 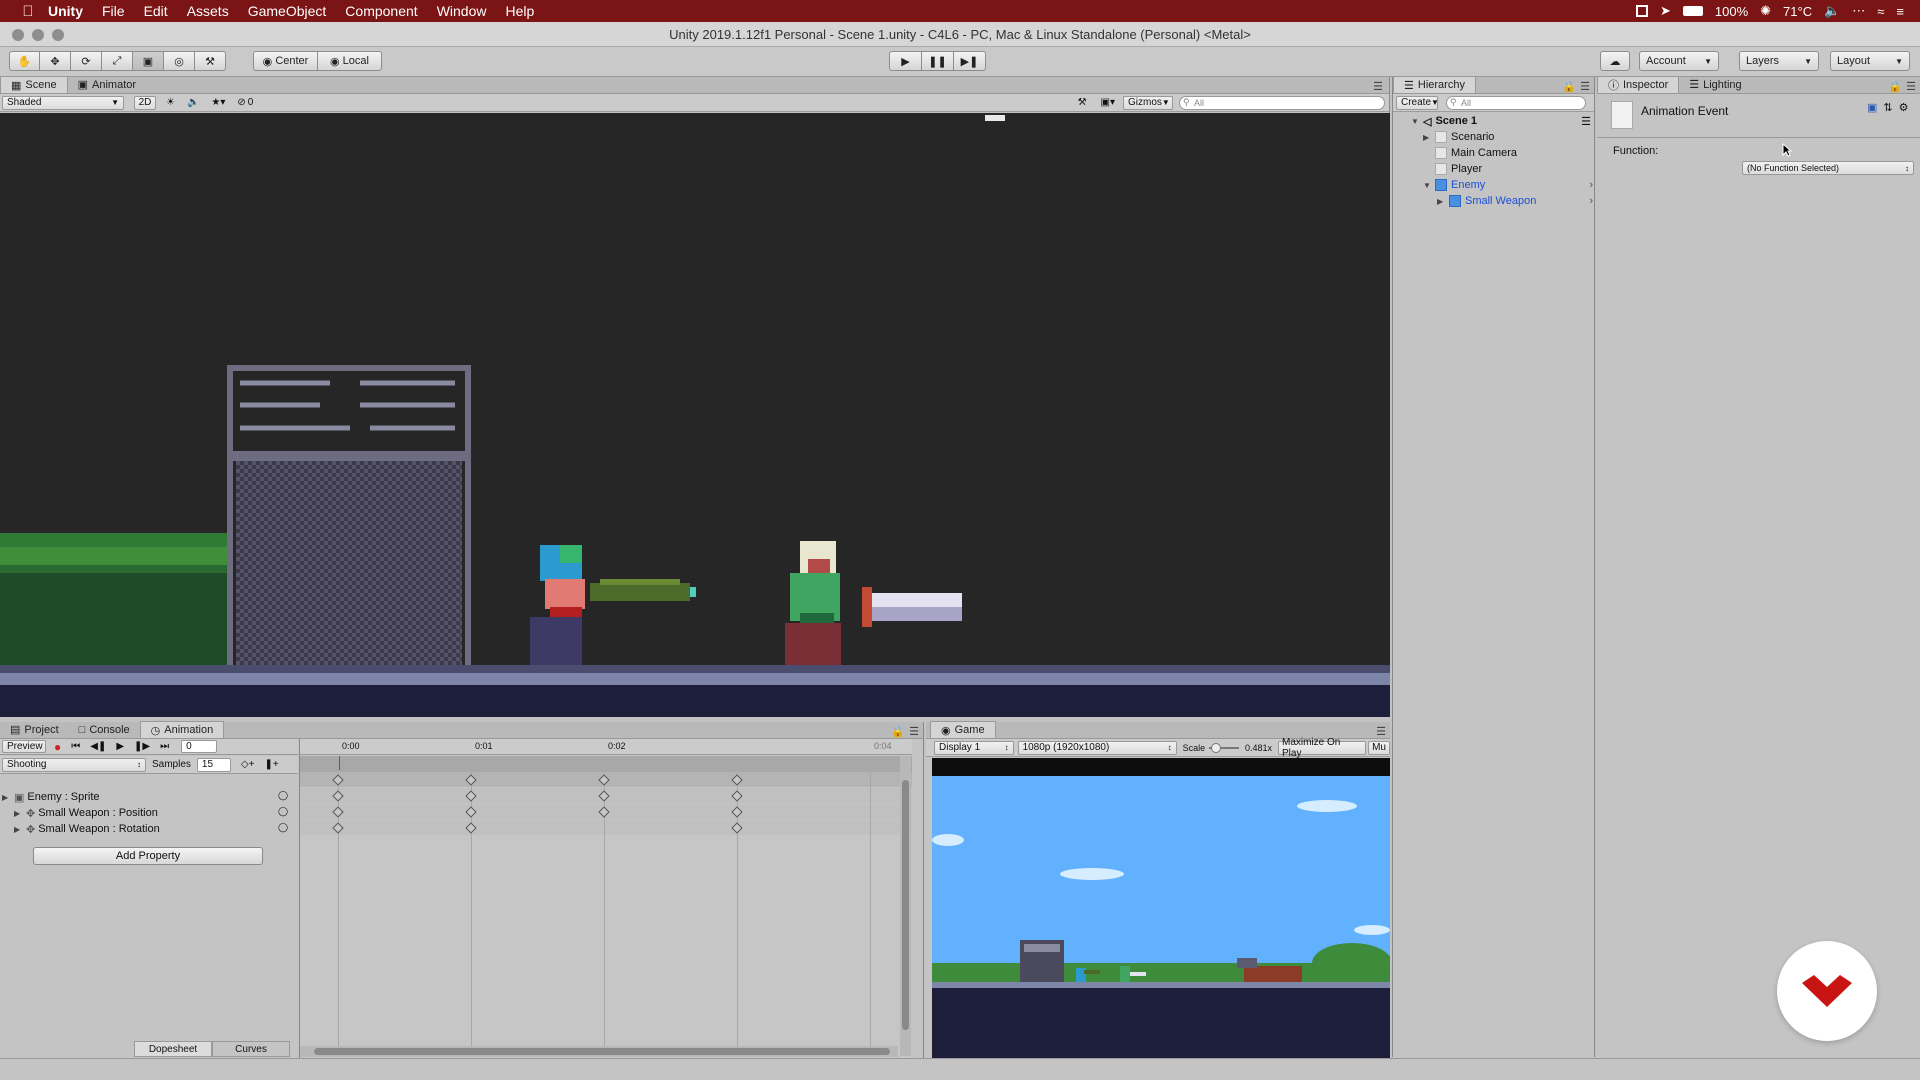 I want to click on menu-app-unity: Unity, so click(x=65, y=11).